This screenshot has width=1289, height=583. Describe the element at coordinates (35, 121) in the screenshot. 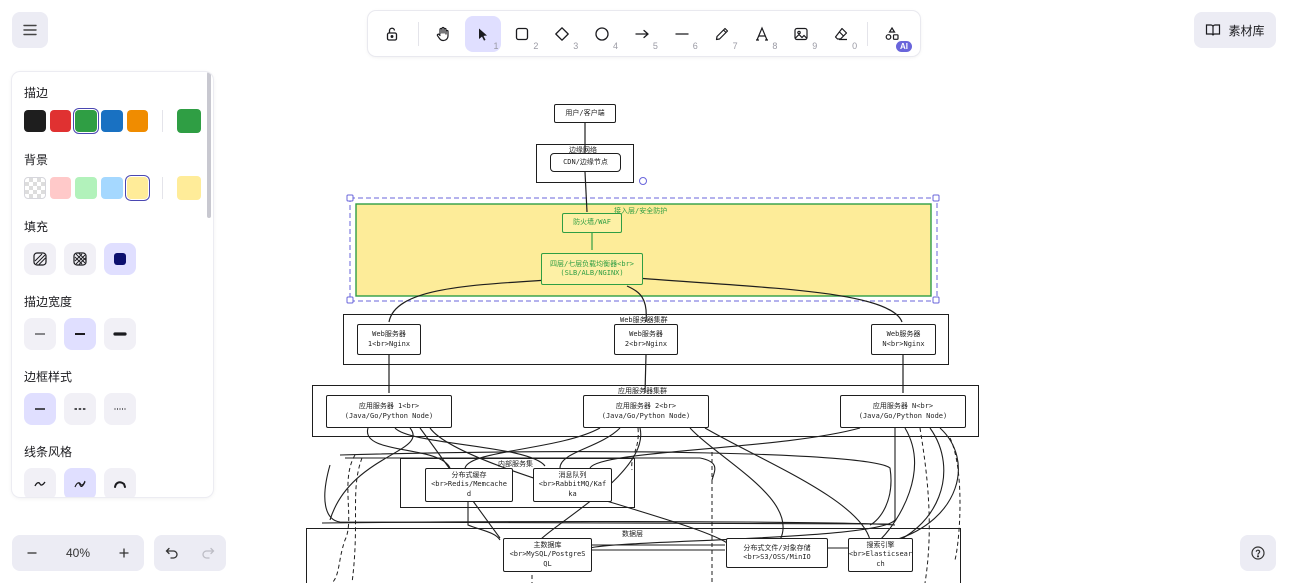

I see `stroke-color-black` at that location.